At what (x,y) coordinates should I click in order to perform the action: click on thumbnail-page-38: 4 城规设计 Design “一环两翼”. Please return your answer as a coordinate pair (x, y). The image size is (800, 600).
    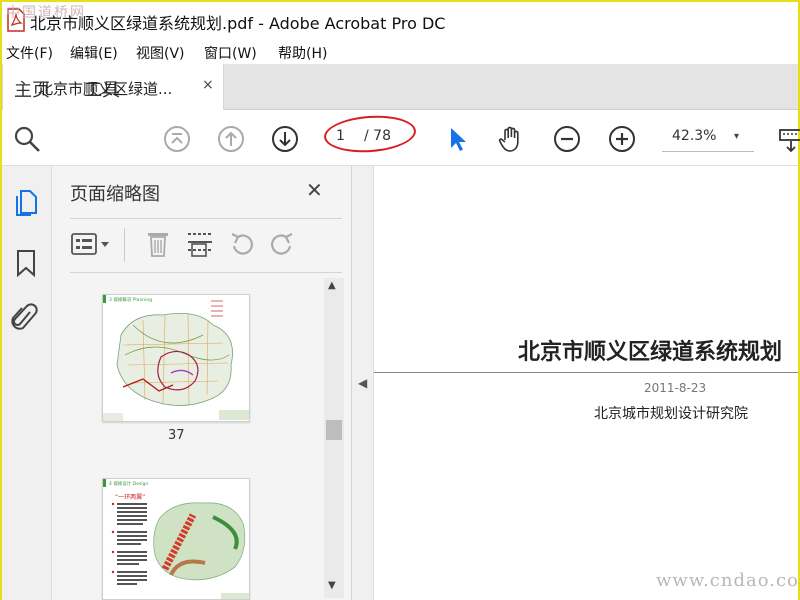
    Looking at the image, I should click on (176, 539).